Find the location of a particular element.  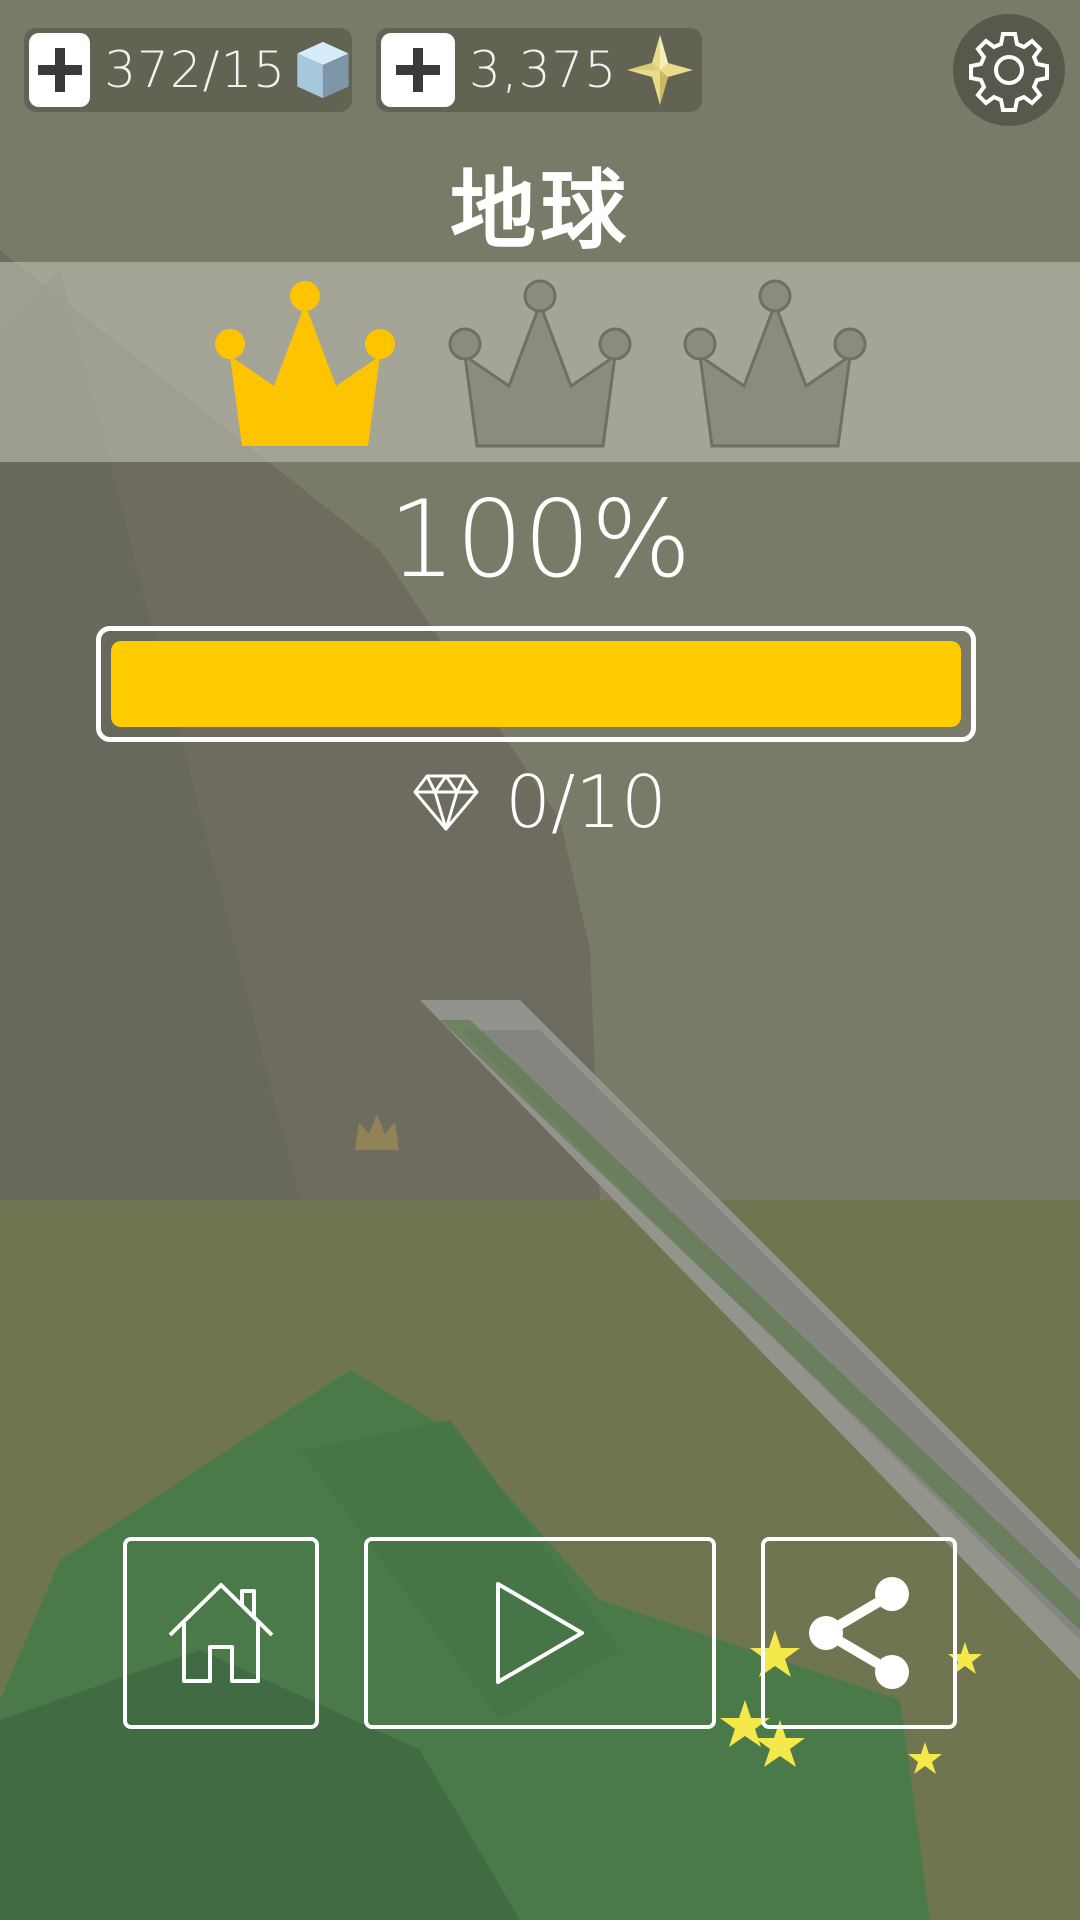

gem-count: 0/10 is located at coordinates (586, 802).